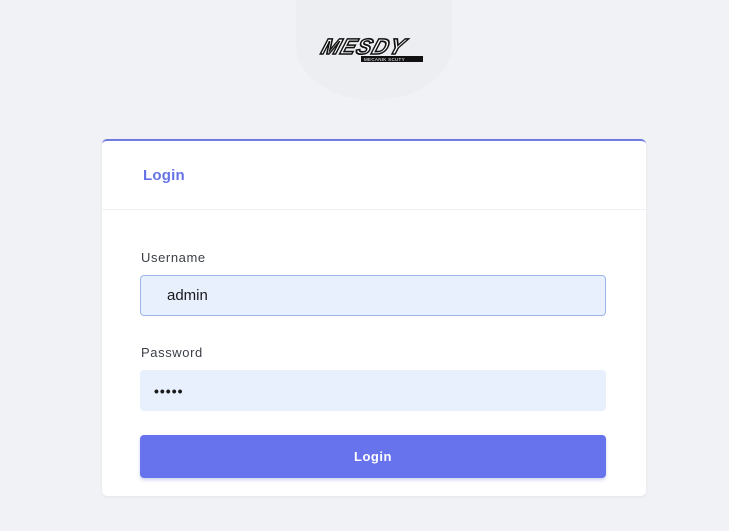 This screenshot has width=735, height=531. Describe the element at coordinates (373, 390) in the screenshot. I see `password-input` at that location.